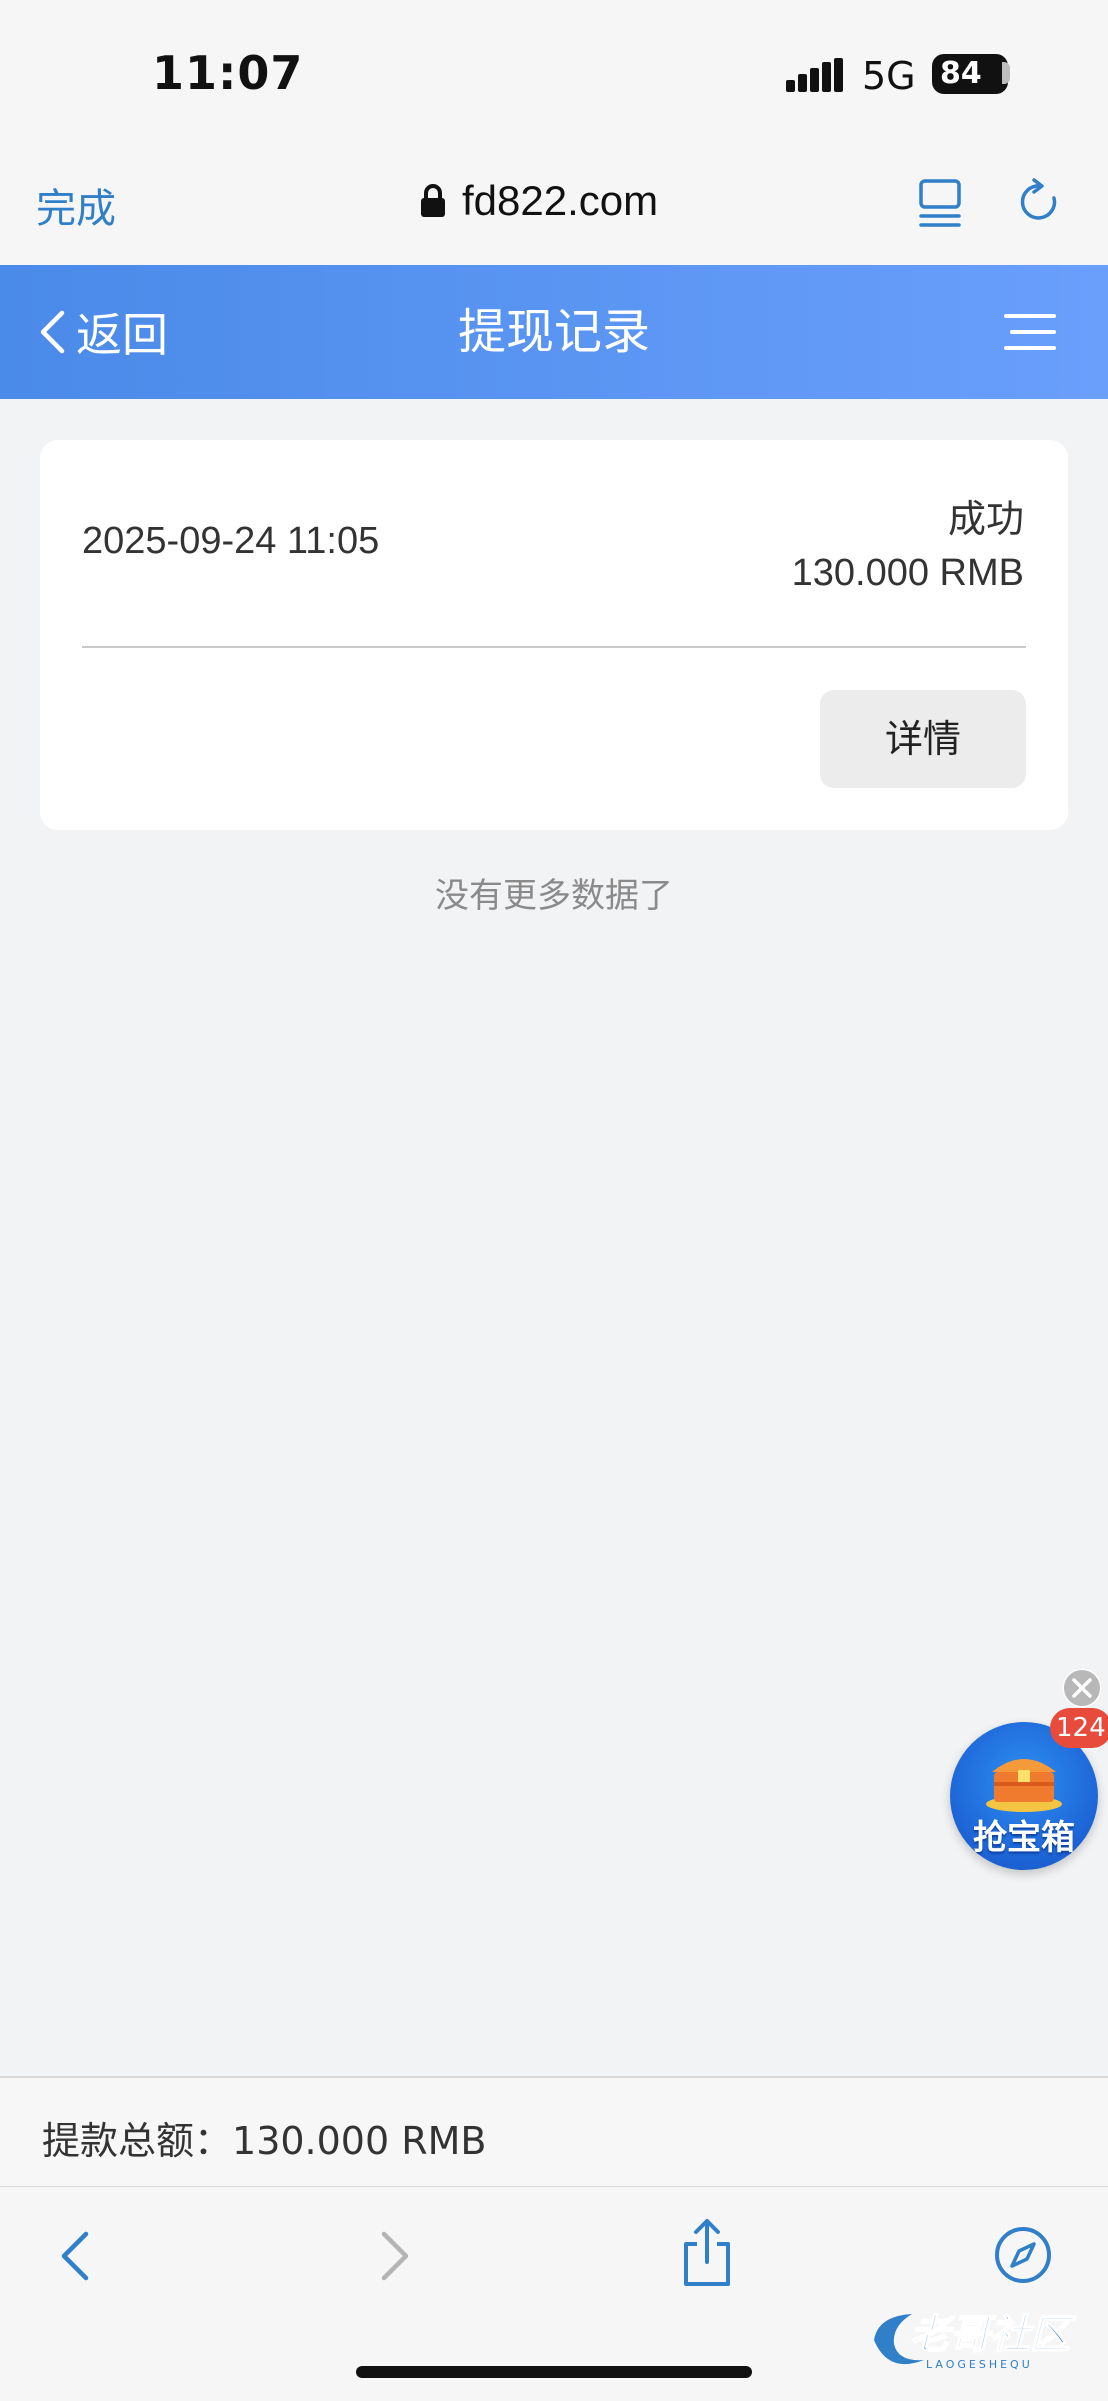 The width and height of the screenshot is (1108, 2401). I want to click on record-amount: 130.000 RMB, so click(907, 573).